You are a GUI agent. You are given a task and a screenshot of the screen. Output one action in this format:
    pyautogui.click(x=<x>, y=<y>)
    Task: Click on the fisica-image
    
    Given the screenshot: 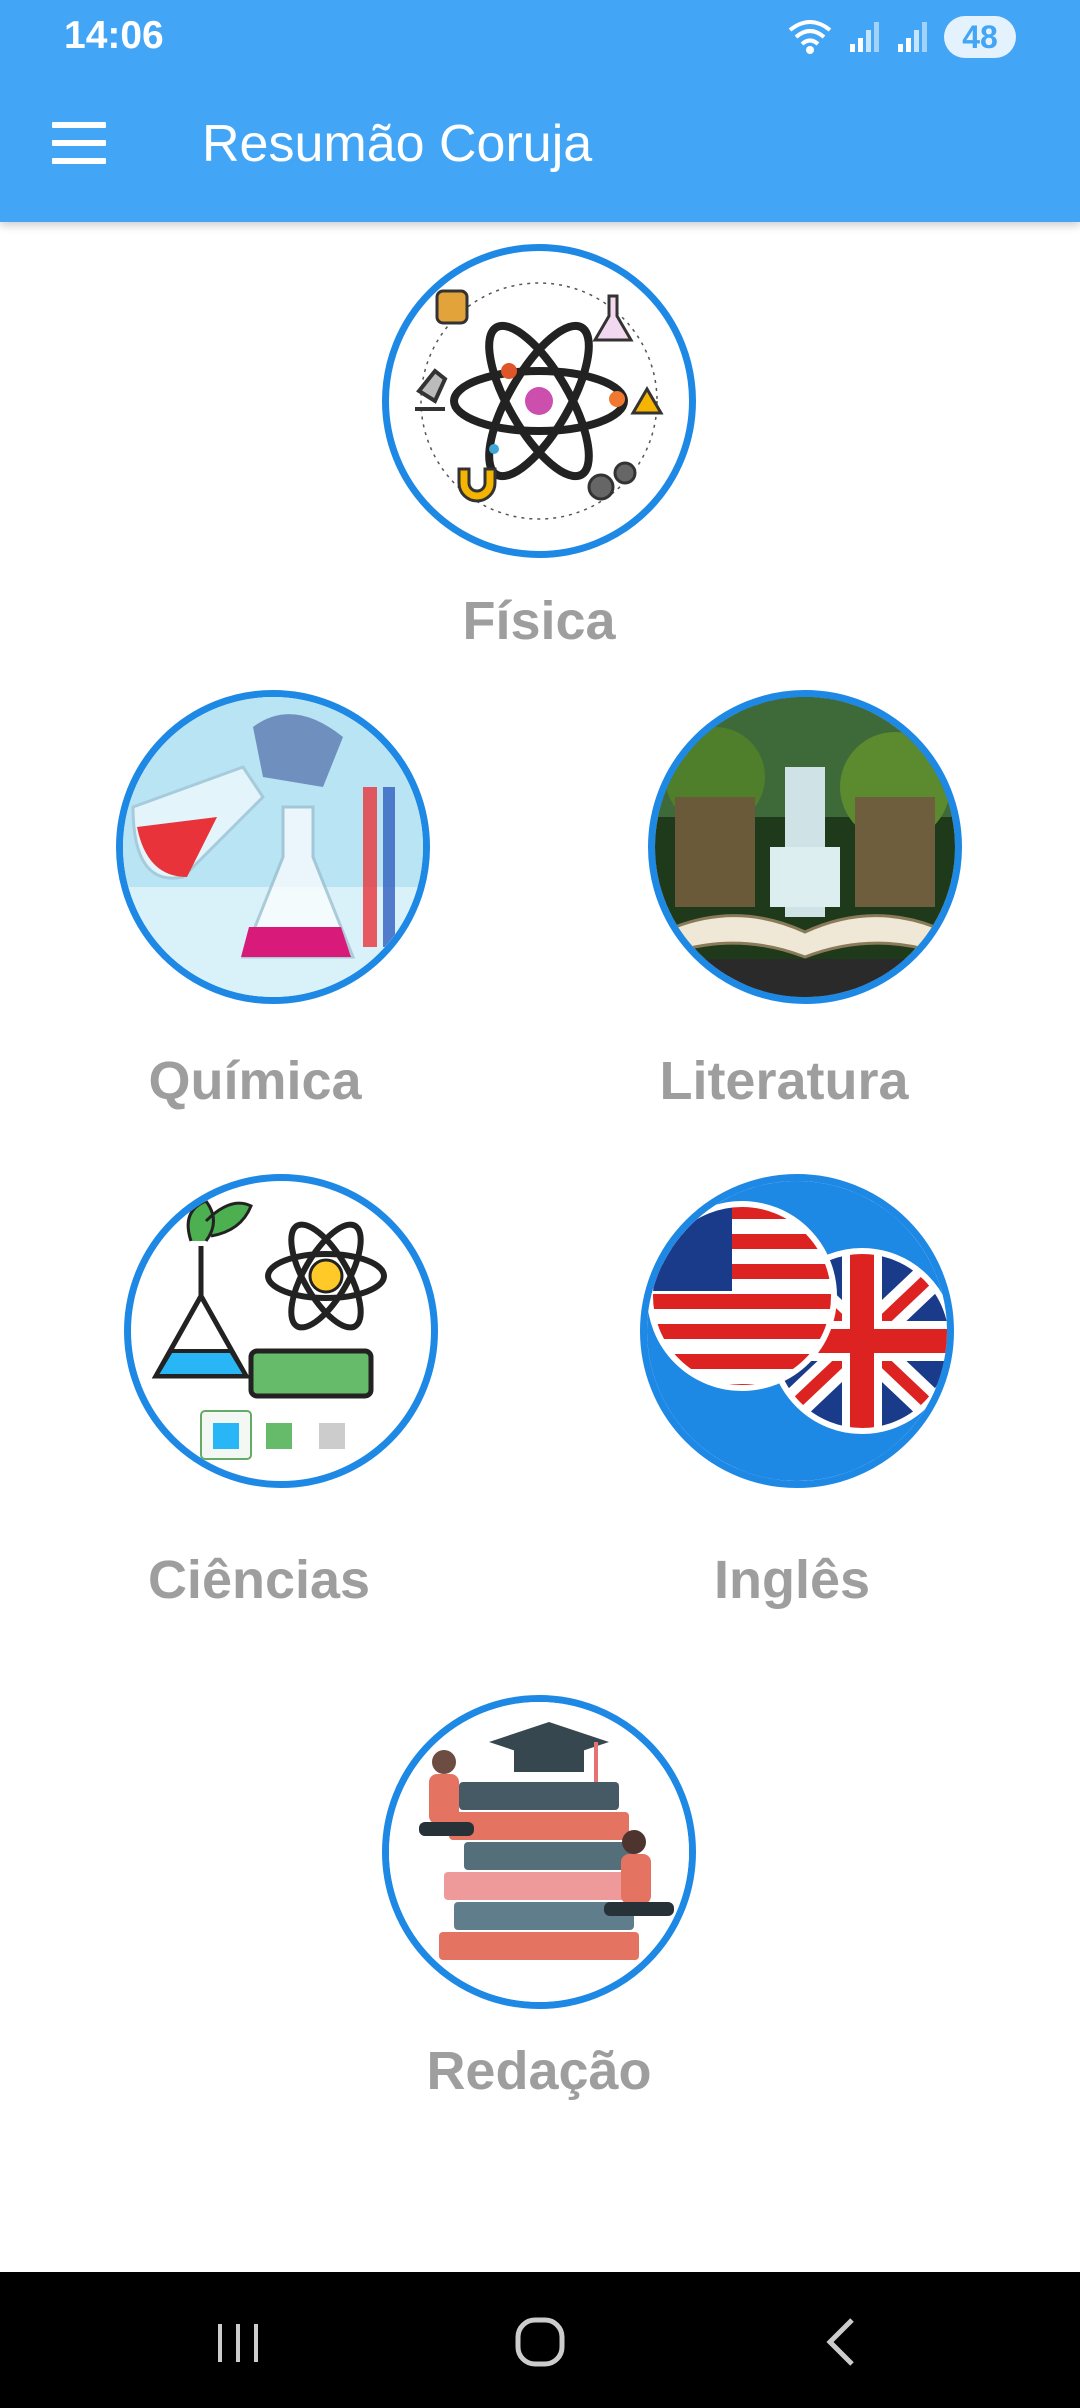 What is the action you would take?
    pyautogui.click(x=539, y=401)
    